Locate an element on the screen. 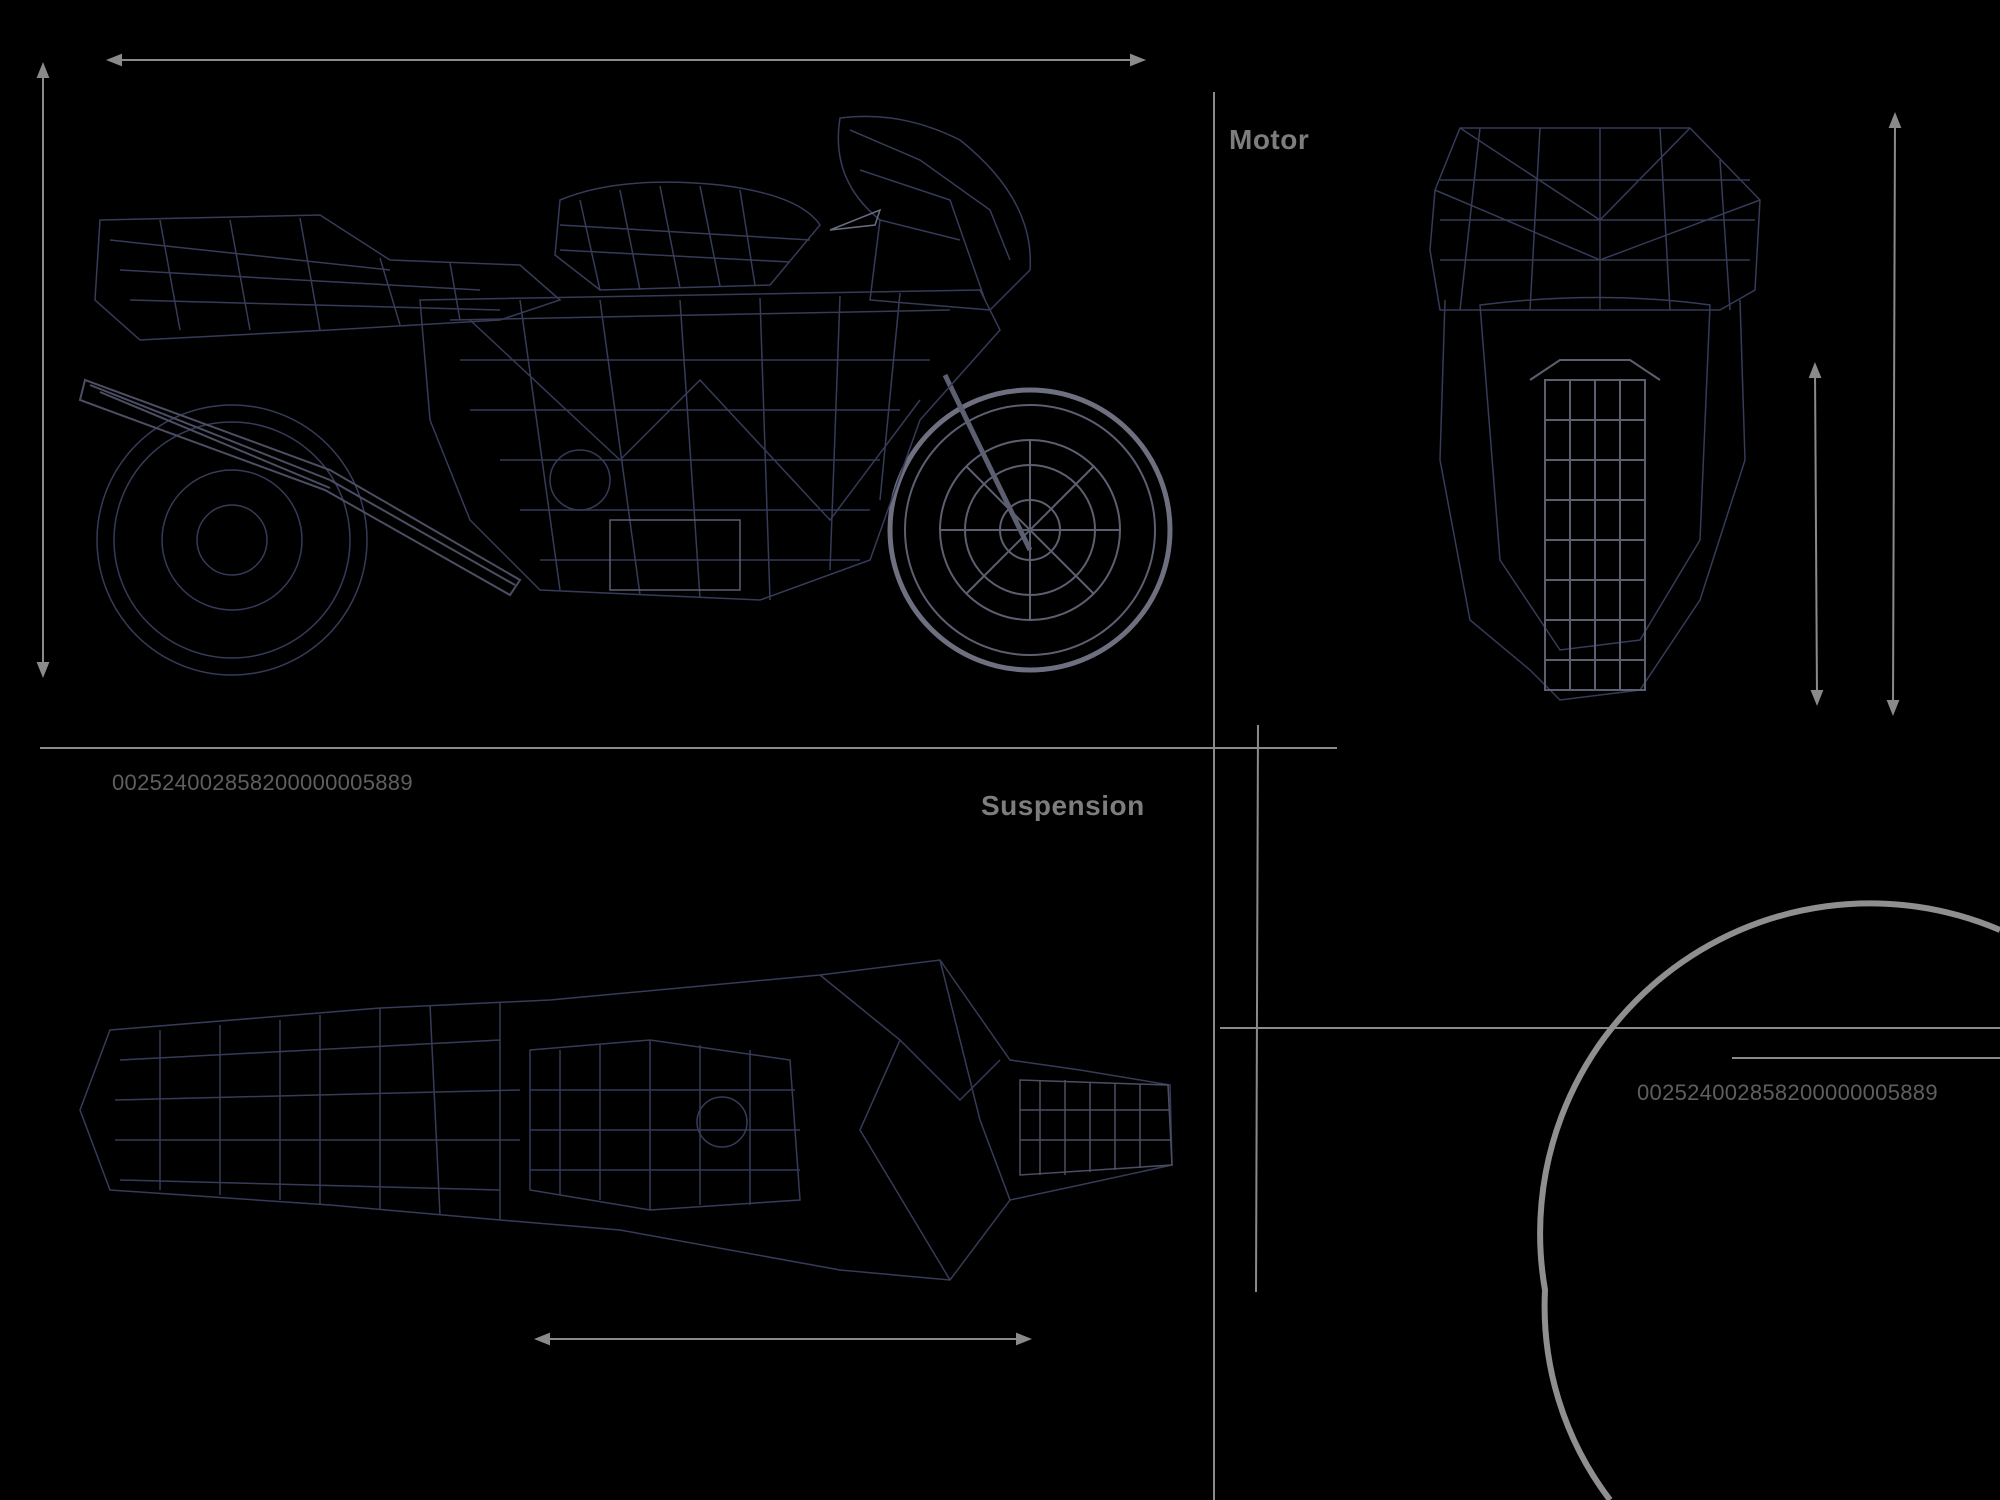  vertical-guide is located at coordinates (1257, 1008).